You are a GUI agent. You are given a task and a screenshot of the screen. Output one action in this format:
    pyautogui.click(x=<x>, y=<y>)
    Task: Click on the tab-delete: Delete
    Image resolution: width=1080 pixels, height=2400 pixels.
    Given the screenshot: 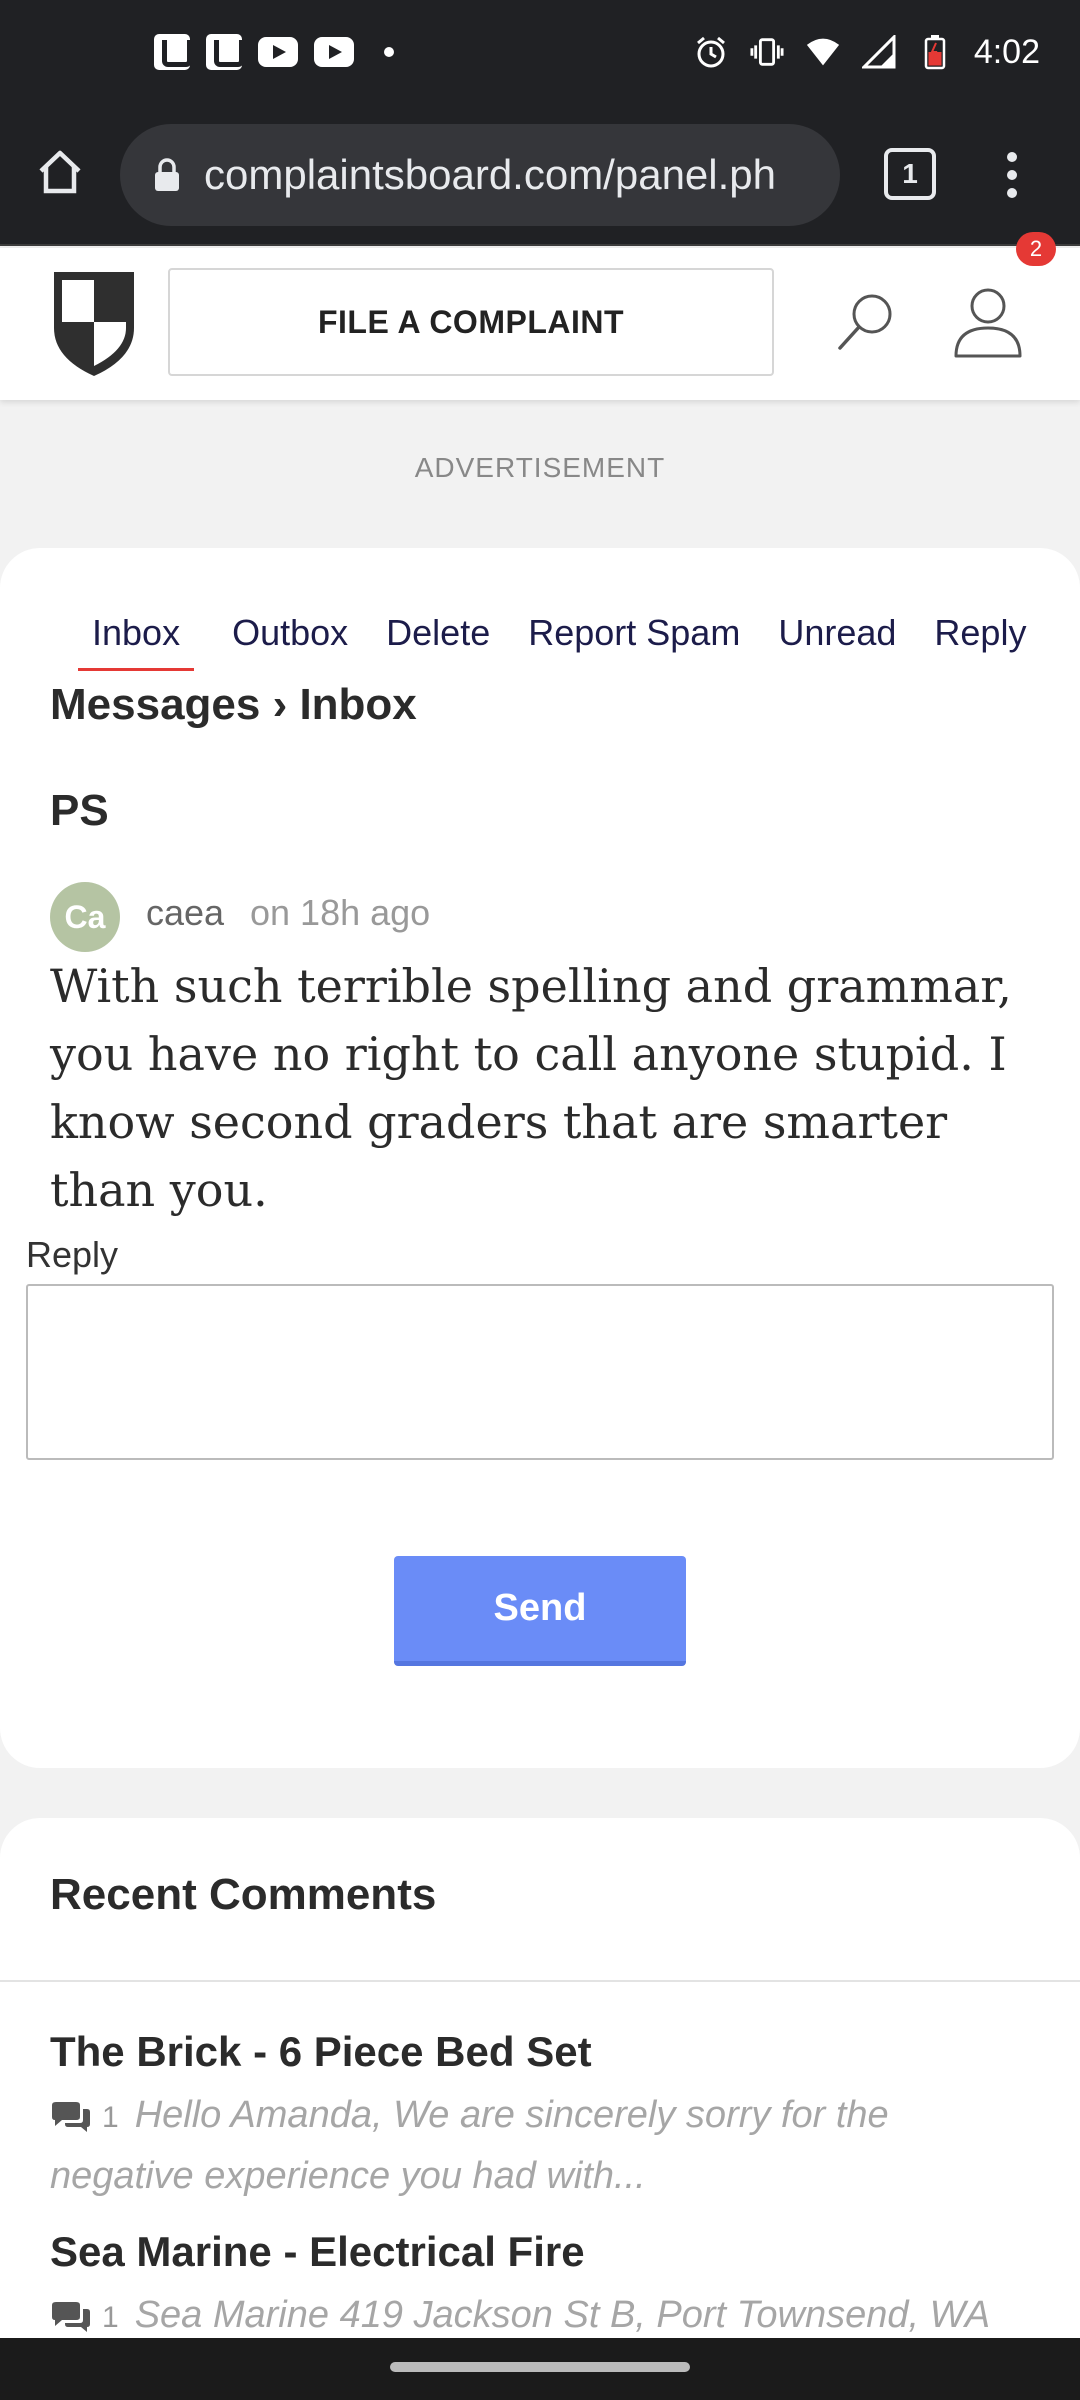 What is the action you would take?
    pyautogui.click(x=438, y=641)
    